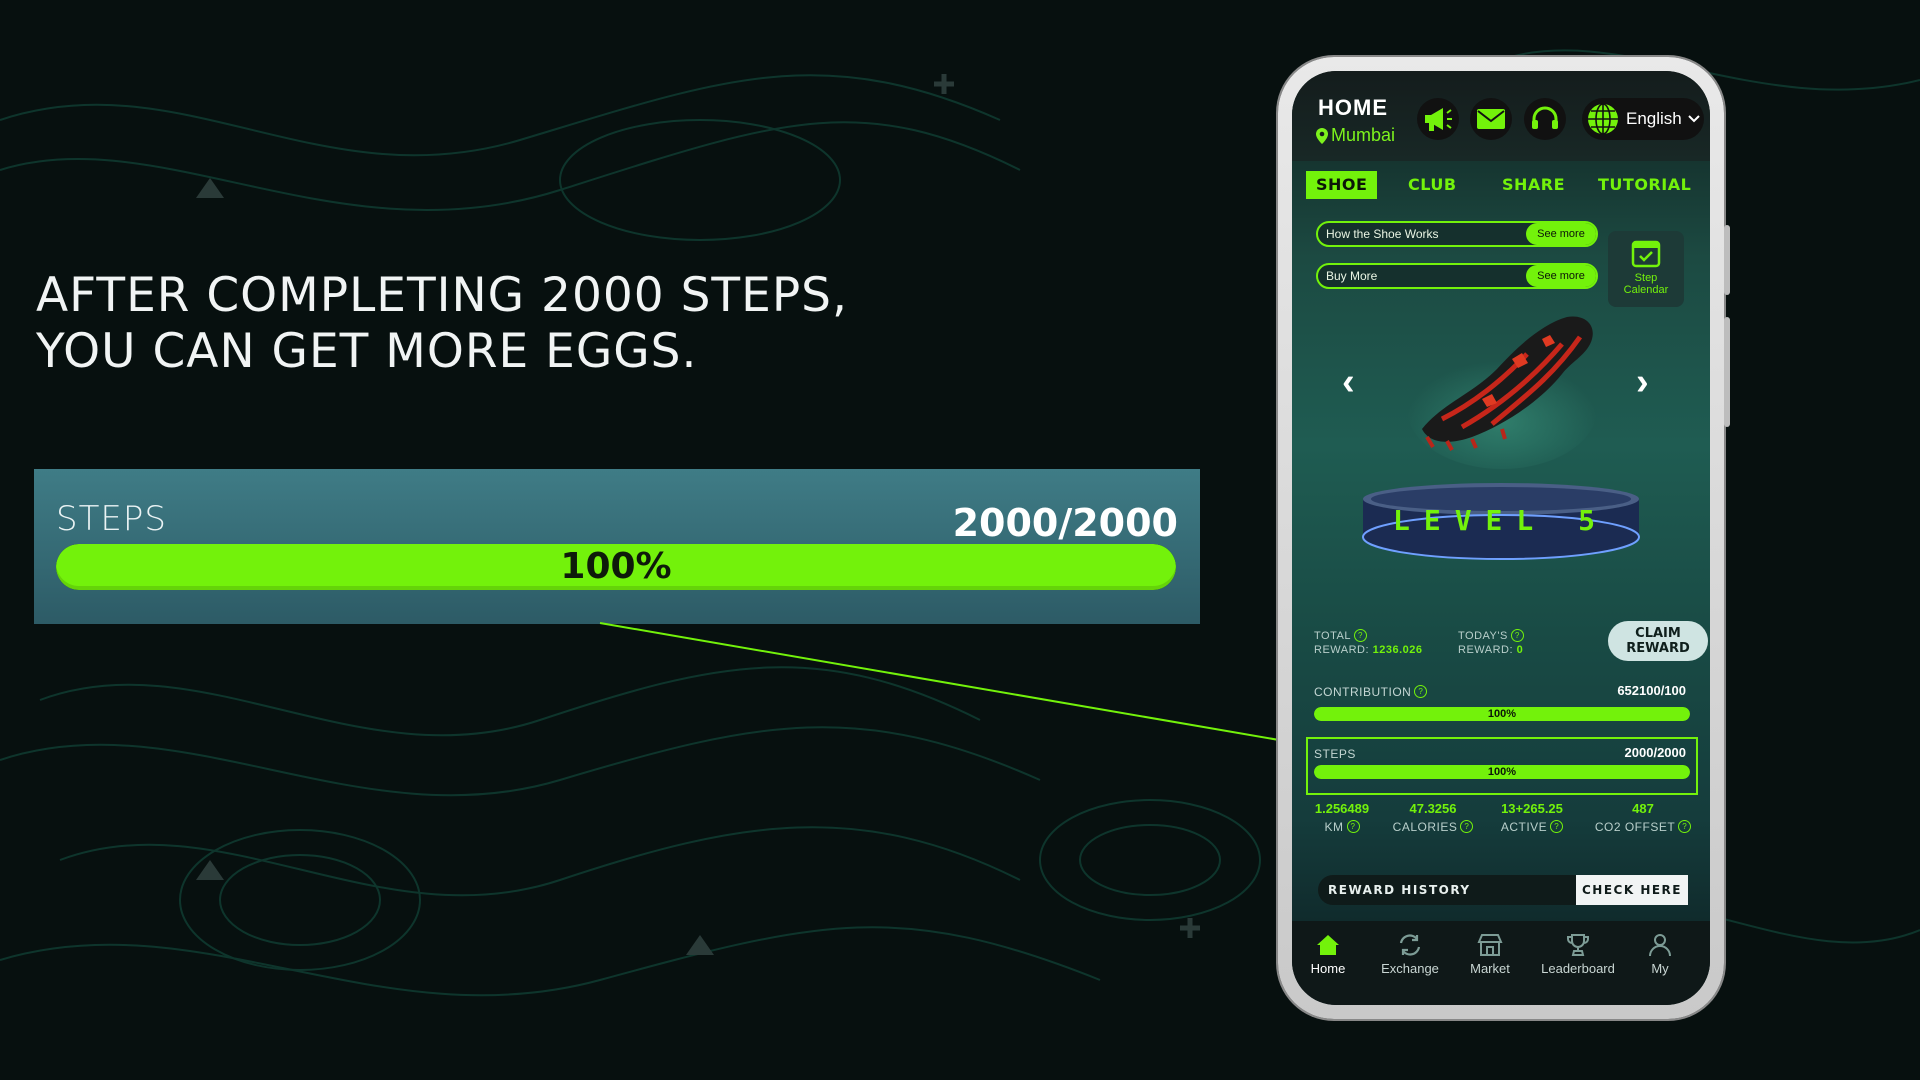  What do you see at coordinates (1335, 754) in the screenshot?
I see `steps-label-small: STEPS` at bounding box center [1335, 754].